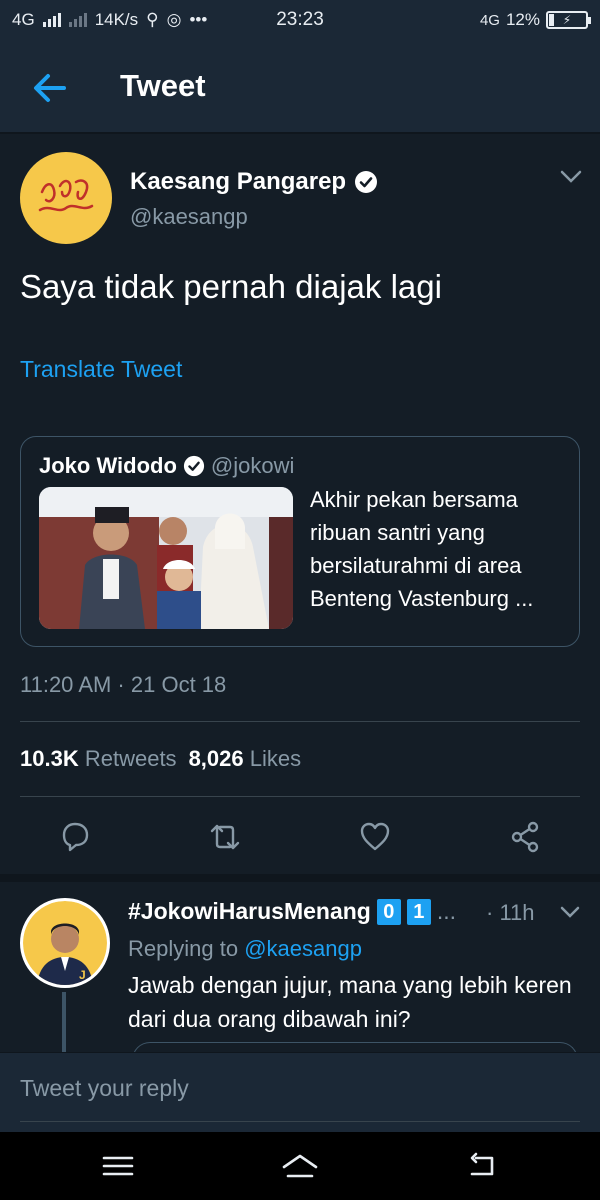  I want to click on replying-to: Replying to @kaesangp, so click(245, 949).